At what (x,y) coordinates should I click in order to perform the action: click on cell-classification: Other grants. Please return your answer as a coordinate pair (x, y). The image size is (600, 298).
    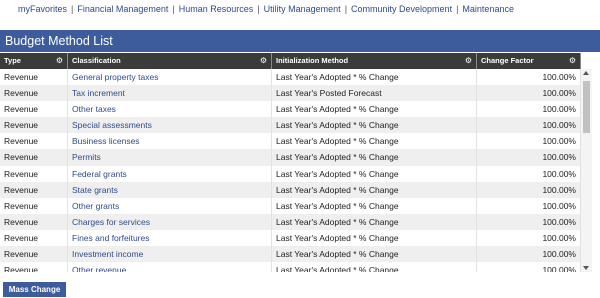
    Looking at the image, I should click on (170, 205).